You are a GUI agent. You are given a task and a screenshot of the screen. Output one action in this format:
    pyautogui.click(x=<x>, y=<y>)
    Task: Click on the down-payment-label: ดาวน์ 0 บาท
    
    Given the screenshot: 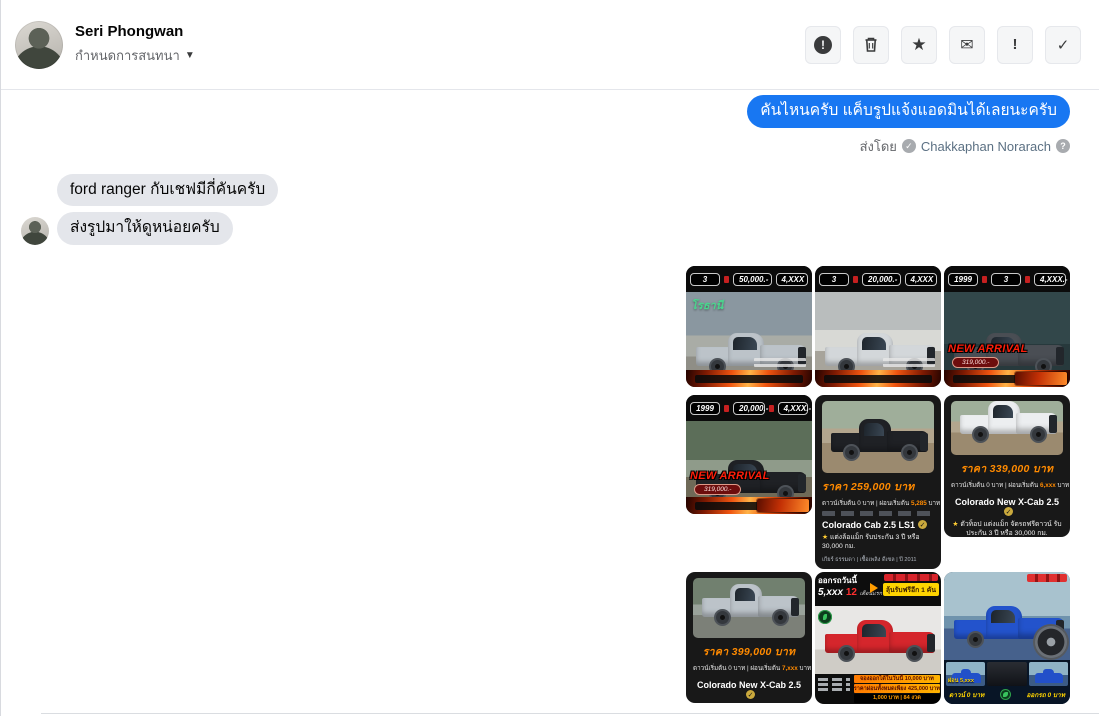 What is the action you would take?
    pyautogui.click(x=967, y=695)
    